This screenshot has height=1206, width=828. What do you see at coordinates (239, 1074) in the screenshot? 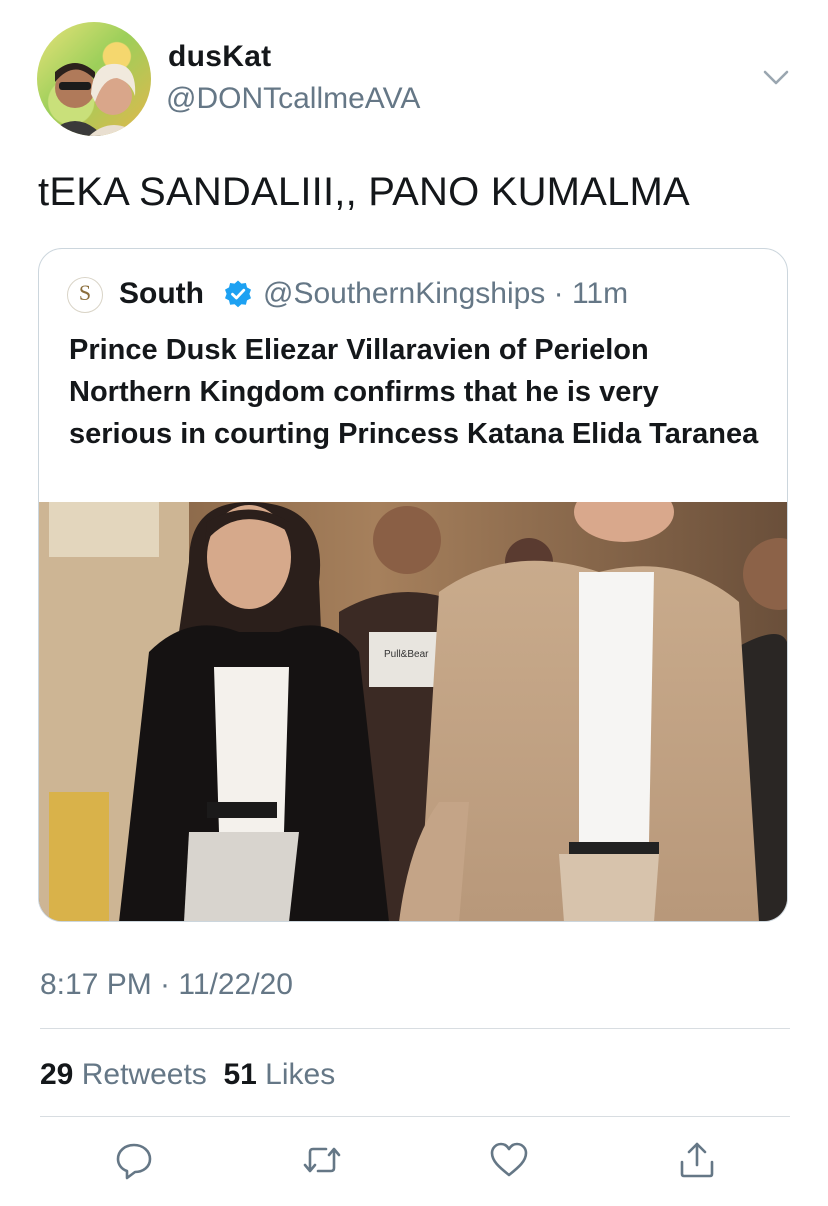
I see `like-count: 51` at bounding box center [239, 1074].